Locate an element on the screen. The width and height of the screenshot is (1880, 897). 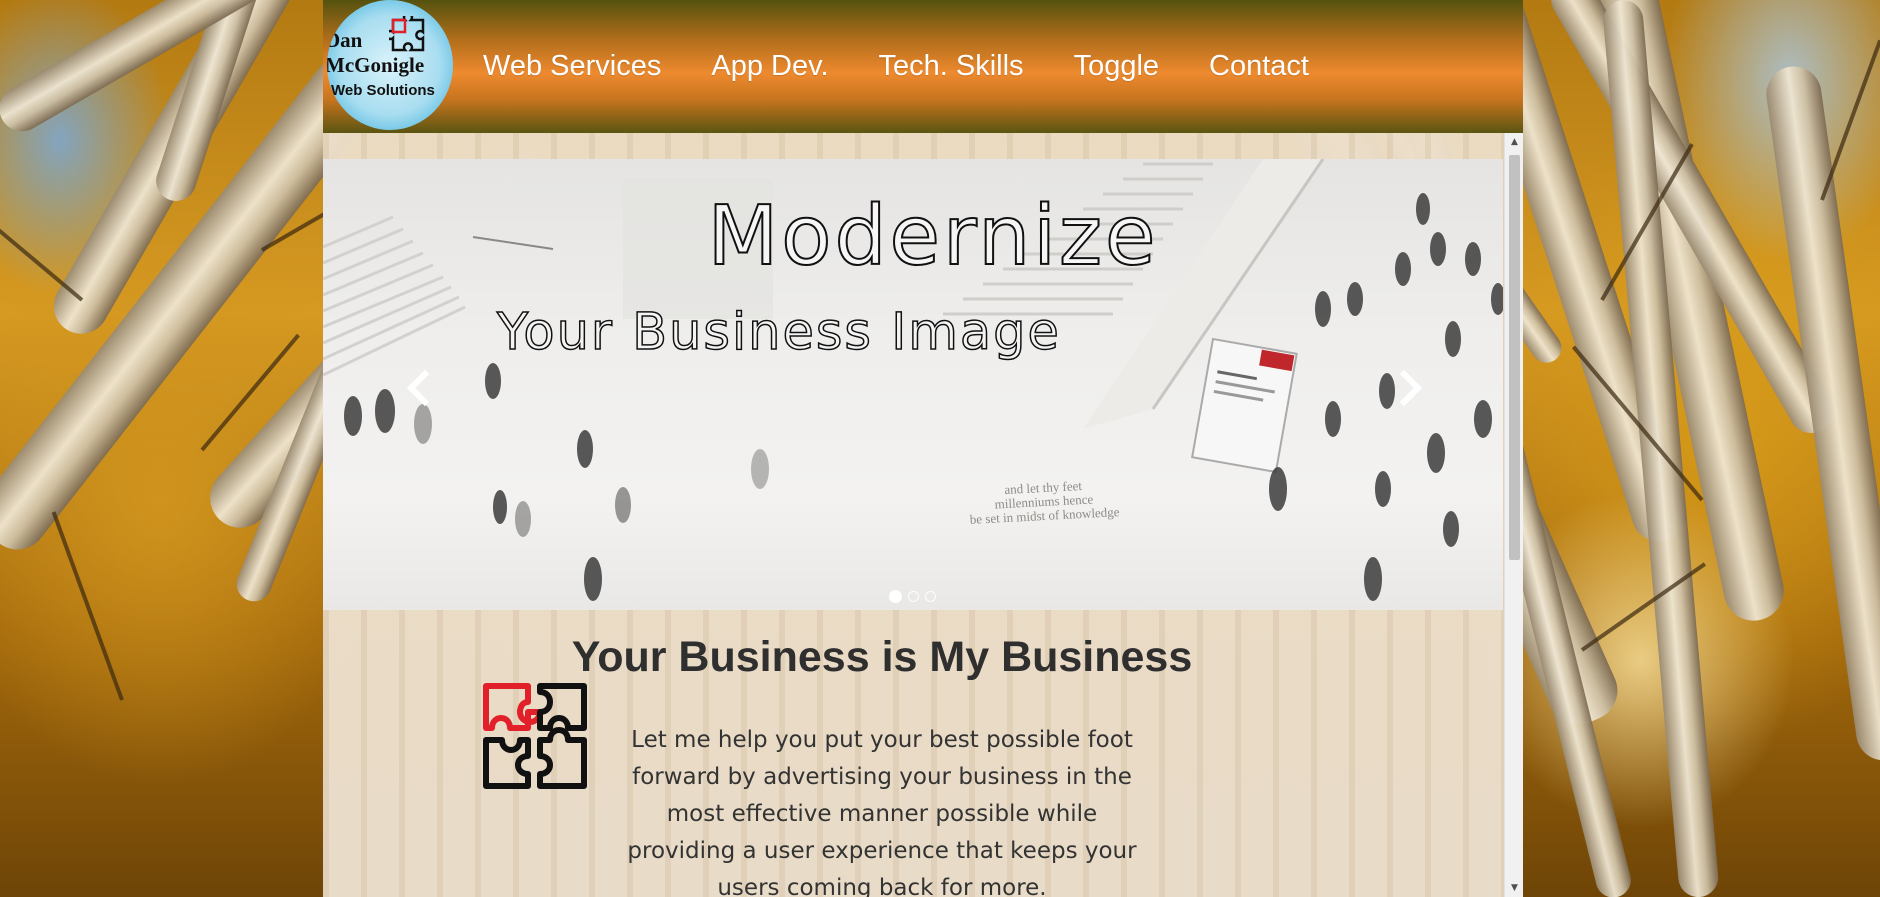
carousel-next-button is located at coordinates (1410, 388).